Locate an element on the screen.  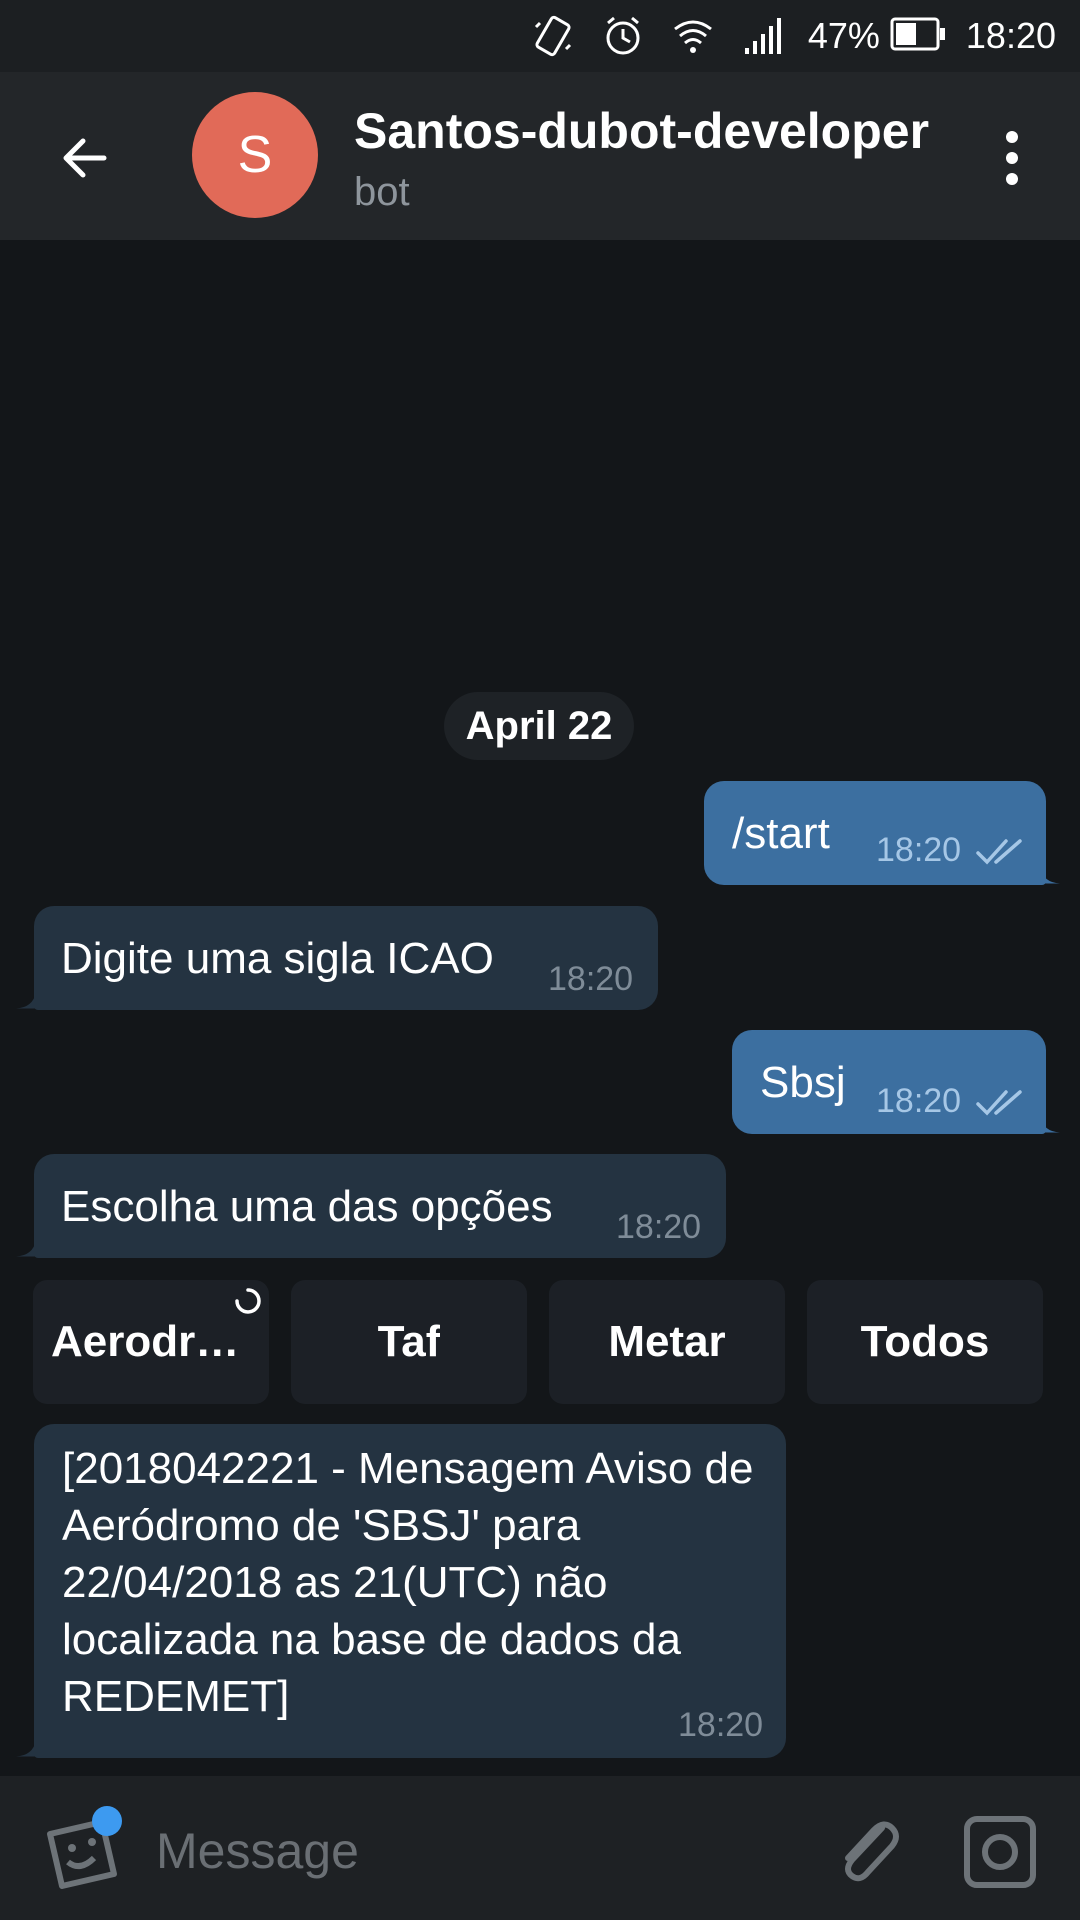
inline-button-label: Metar is located at coordinates (667, 1341).